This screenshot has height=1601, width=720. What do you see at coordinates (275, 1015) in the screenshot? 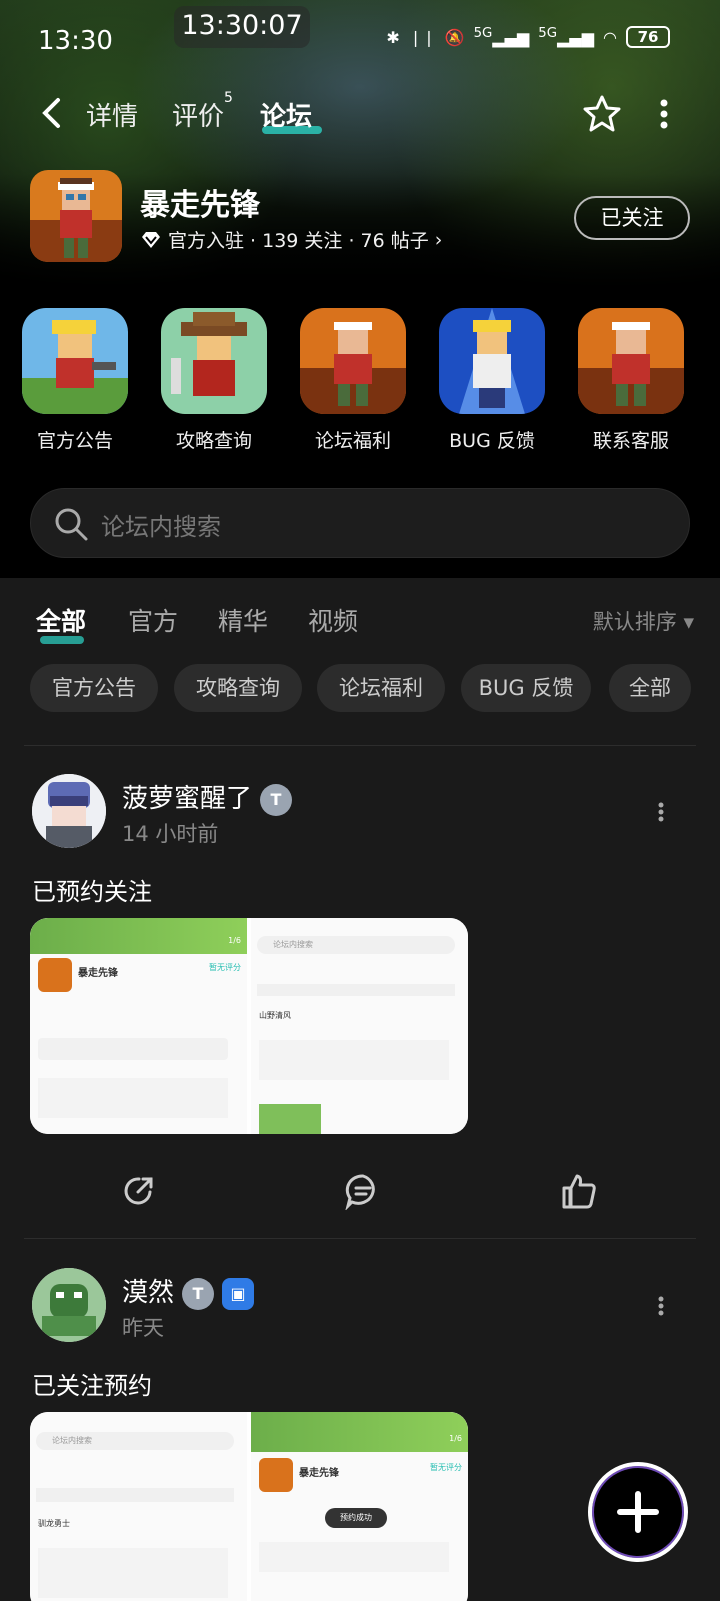
I see `image-user: 山野清风` at bounding box center [275, 1015].